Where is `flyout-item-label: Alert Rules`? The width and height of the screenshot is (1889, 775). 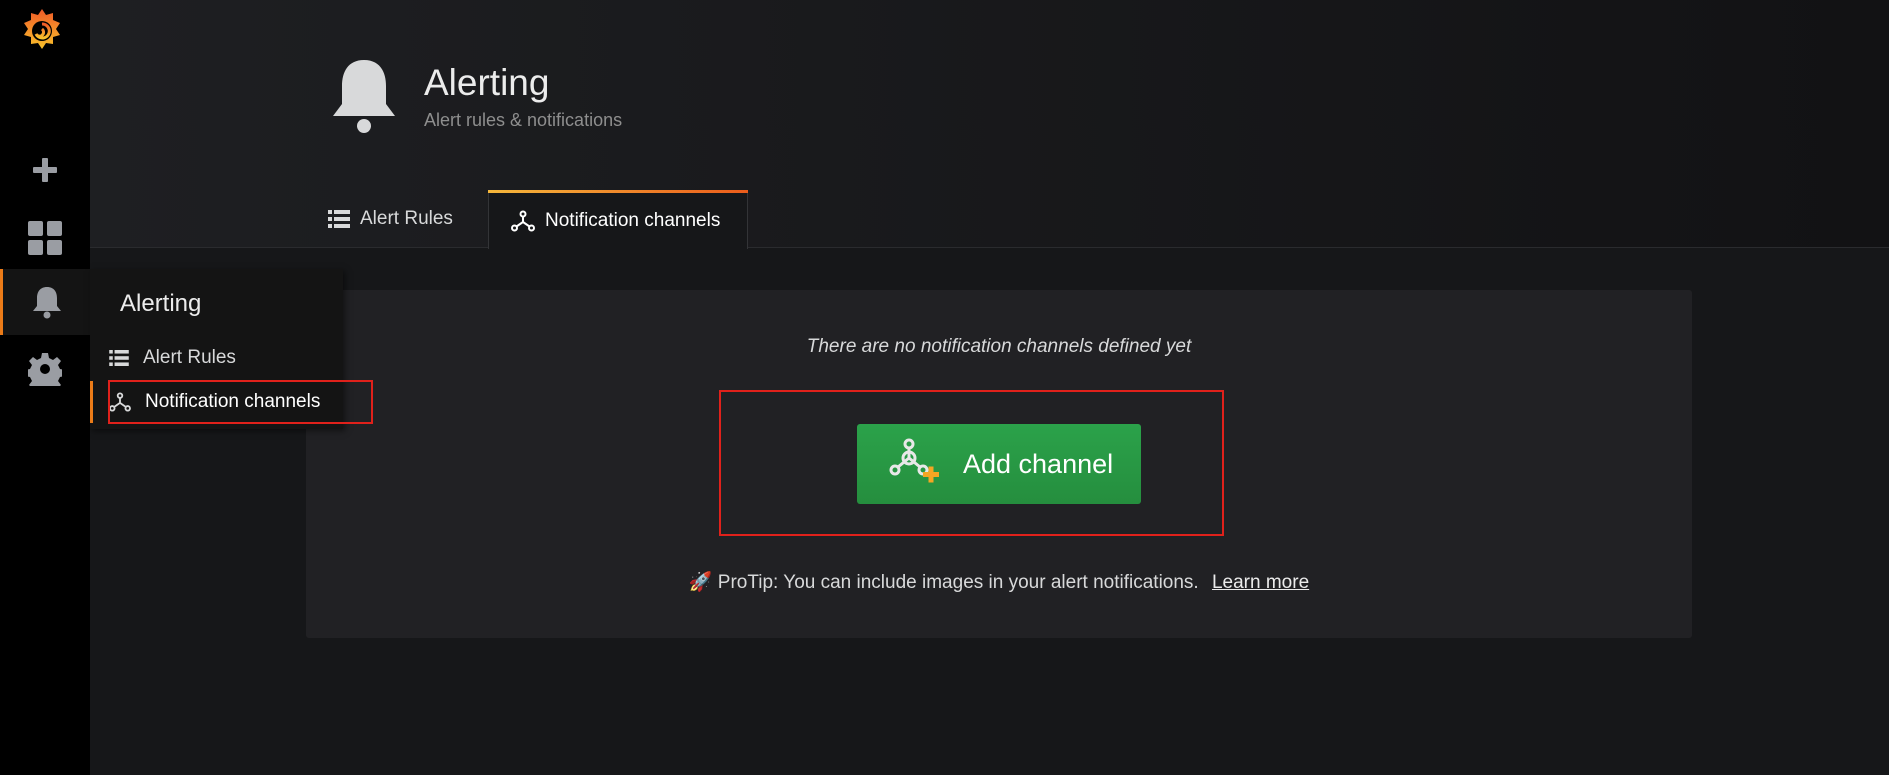 flyout-item-label: Alert Rules is located at coordinates (189, 357).